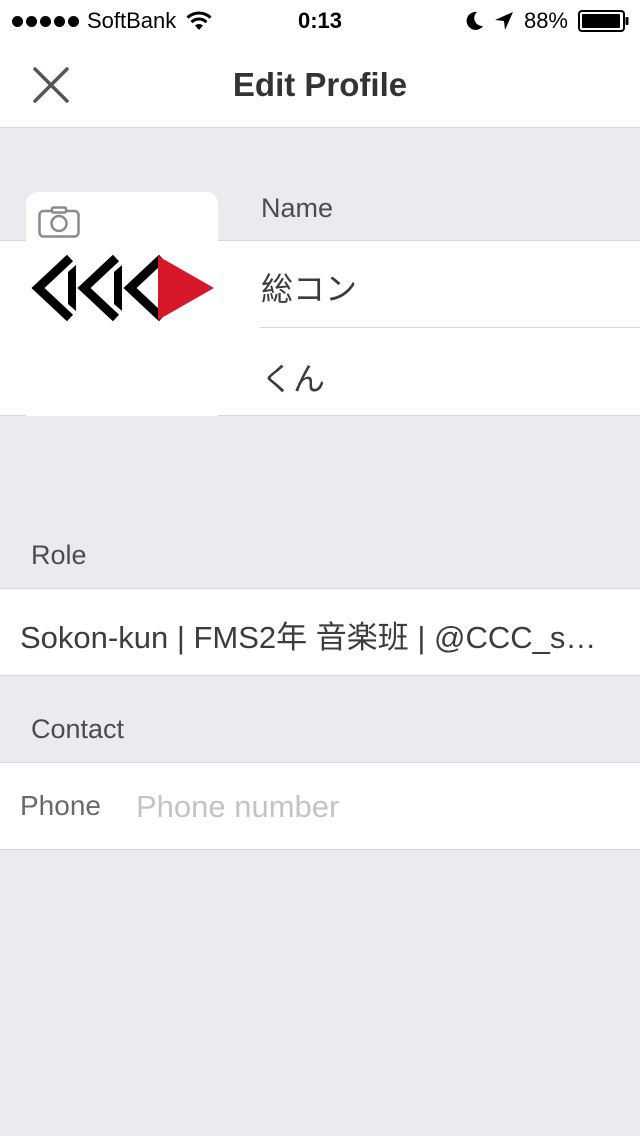 This screenshot has width=640, height=1136. What do you see at coordinates (320, 20) in the screenshot?
I see `status-bar: SoftBank 0:13 88%` at bounding box center [320, 20].